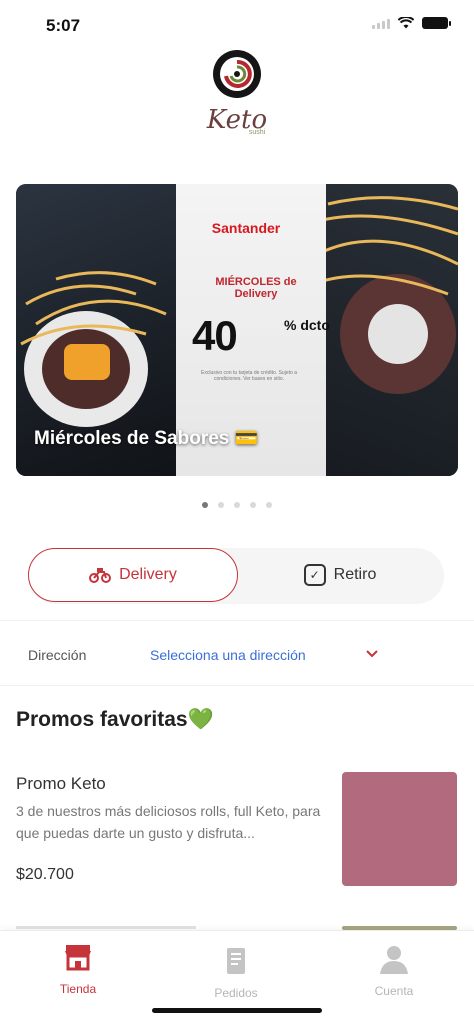 This screenshot has height=1024, width=474. Describe the element at coordinates (148, 574) in the screenshot. I see `delivery-label: Delivery` at that location.